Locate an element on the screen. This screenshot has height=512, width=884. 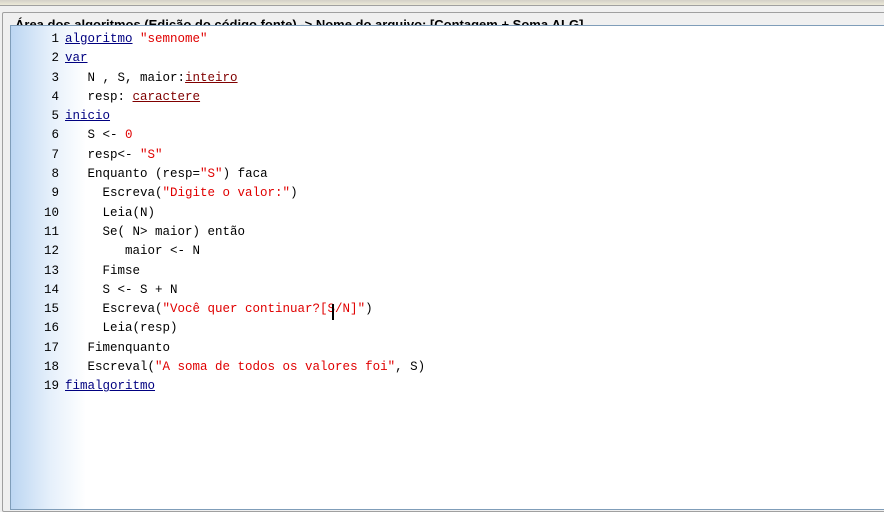
code-token: Fimse is located at coordinates (121, 270).